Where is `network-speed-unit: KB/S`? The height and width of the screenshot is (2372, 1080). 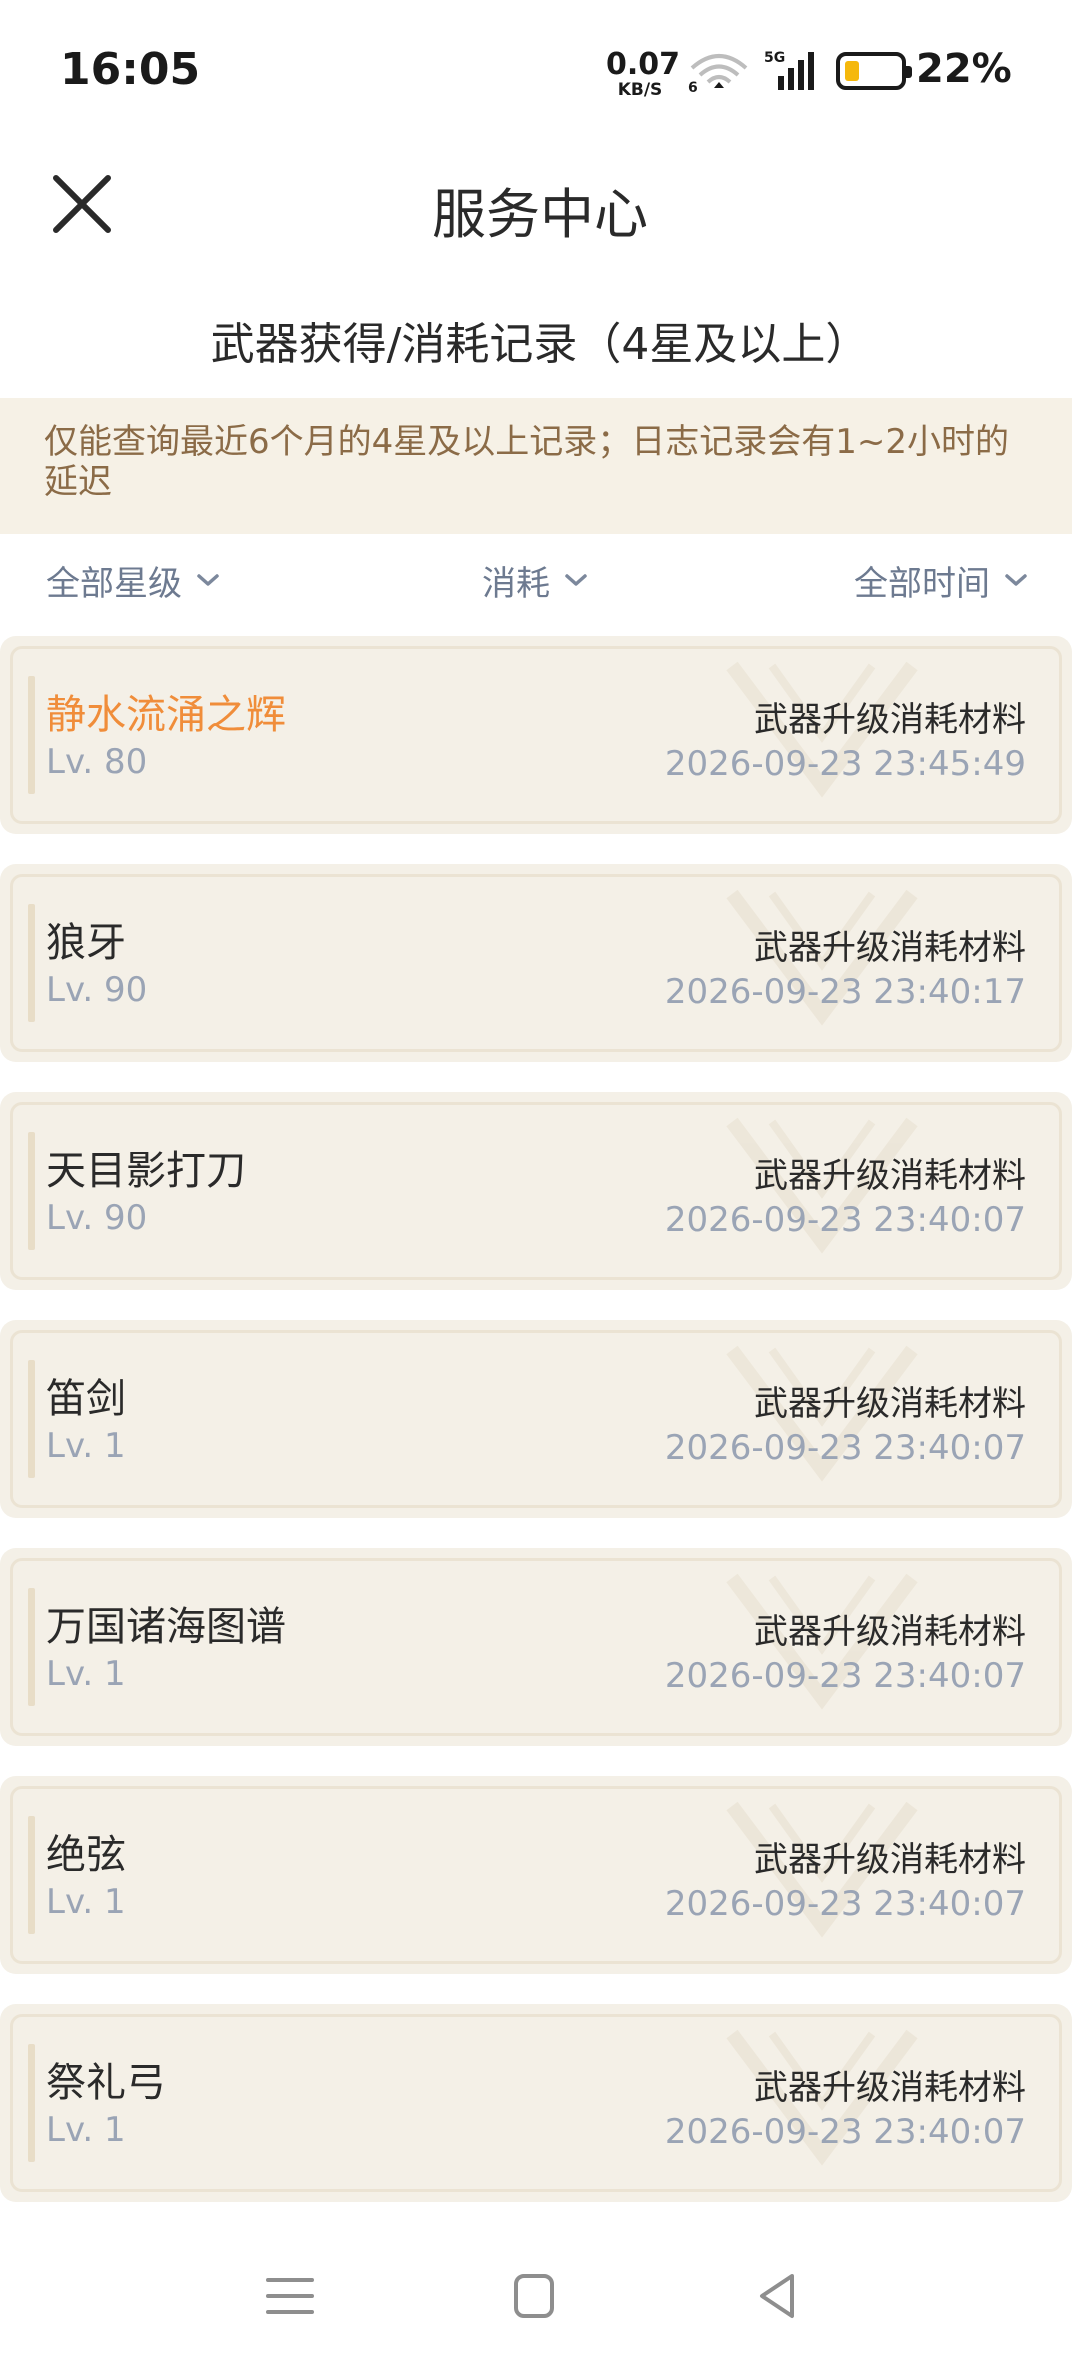
network-speed-unit: KB/S is located at coordinates (640, 90).